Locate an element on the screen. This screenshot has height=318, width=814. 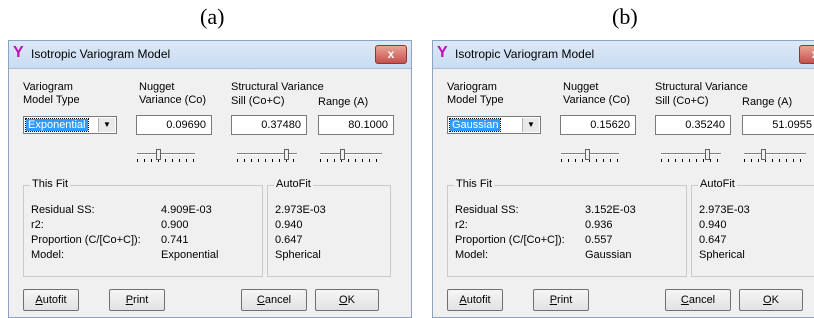
proportion-value: 0.741 is located at coordinates (175, 240).